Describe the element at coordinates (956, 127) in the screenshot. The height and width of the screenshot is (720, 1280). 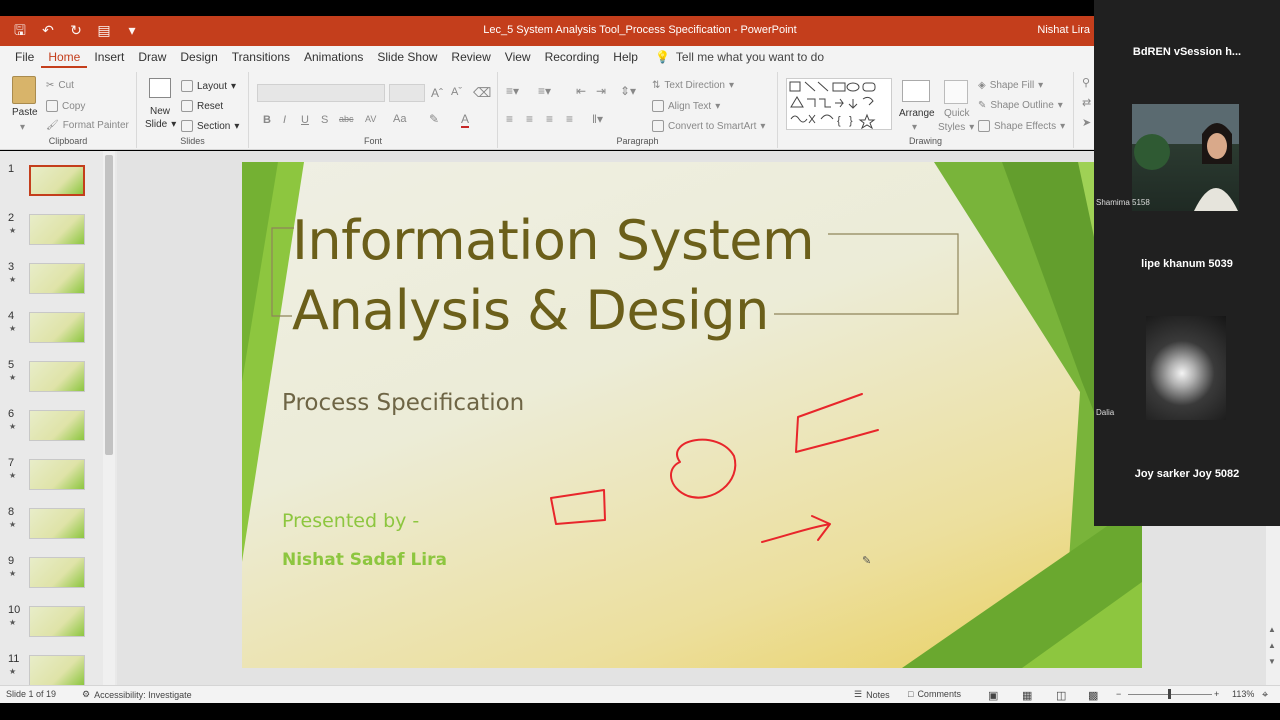
I see `quick-styles-label-2: Styles ▾` at that location.